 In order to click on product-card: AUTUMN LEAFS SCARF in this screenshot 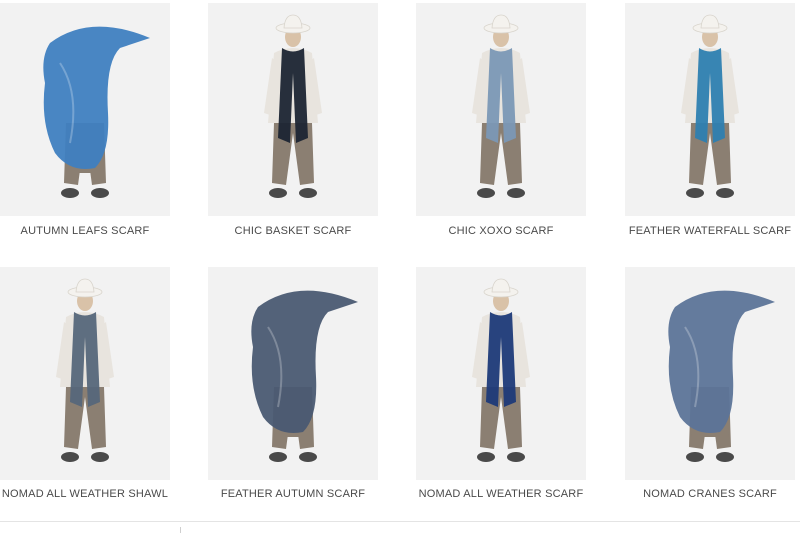, I will do `click(85, 120)`.